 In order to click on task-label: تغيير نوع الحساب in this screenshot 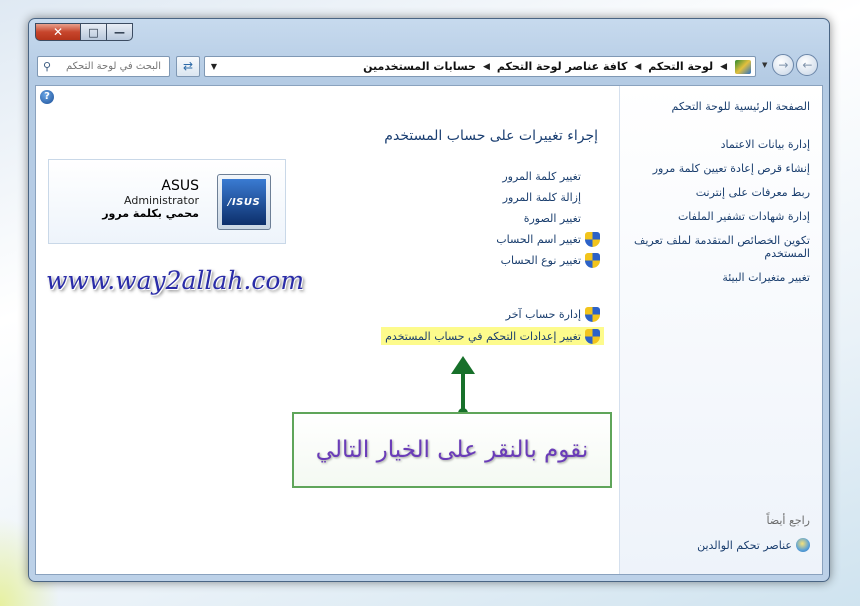, I will do `click(540, 260)`.